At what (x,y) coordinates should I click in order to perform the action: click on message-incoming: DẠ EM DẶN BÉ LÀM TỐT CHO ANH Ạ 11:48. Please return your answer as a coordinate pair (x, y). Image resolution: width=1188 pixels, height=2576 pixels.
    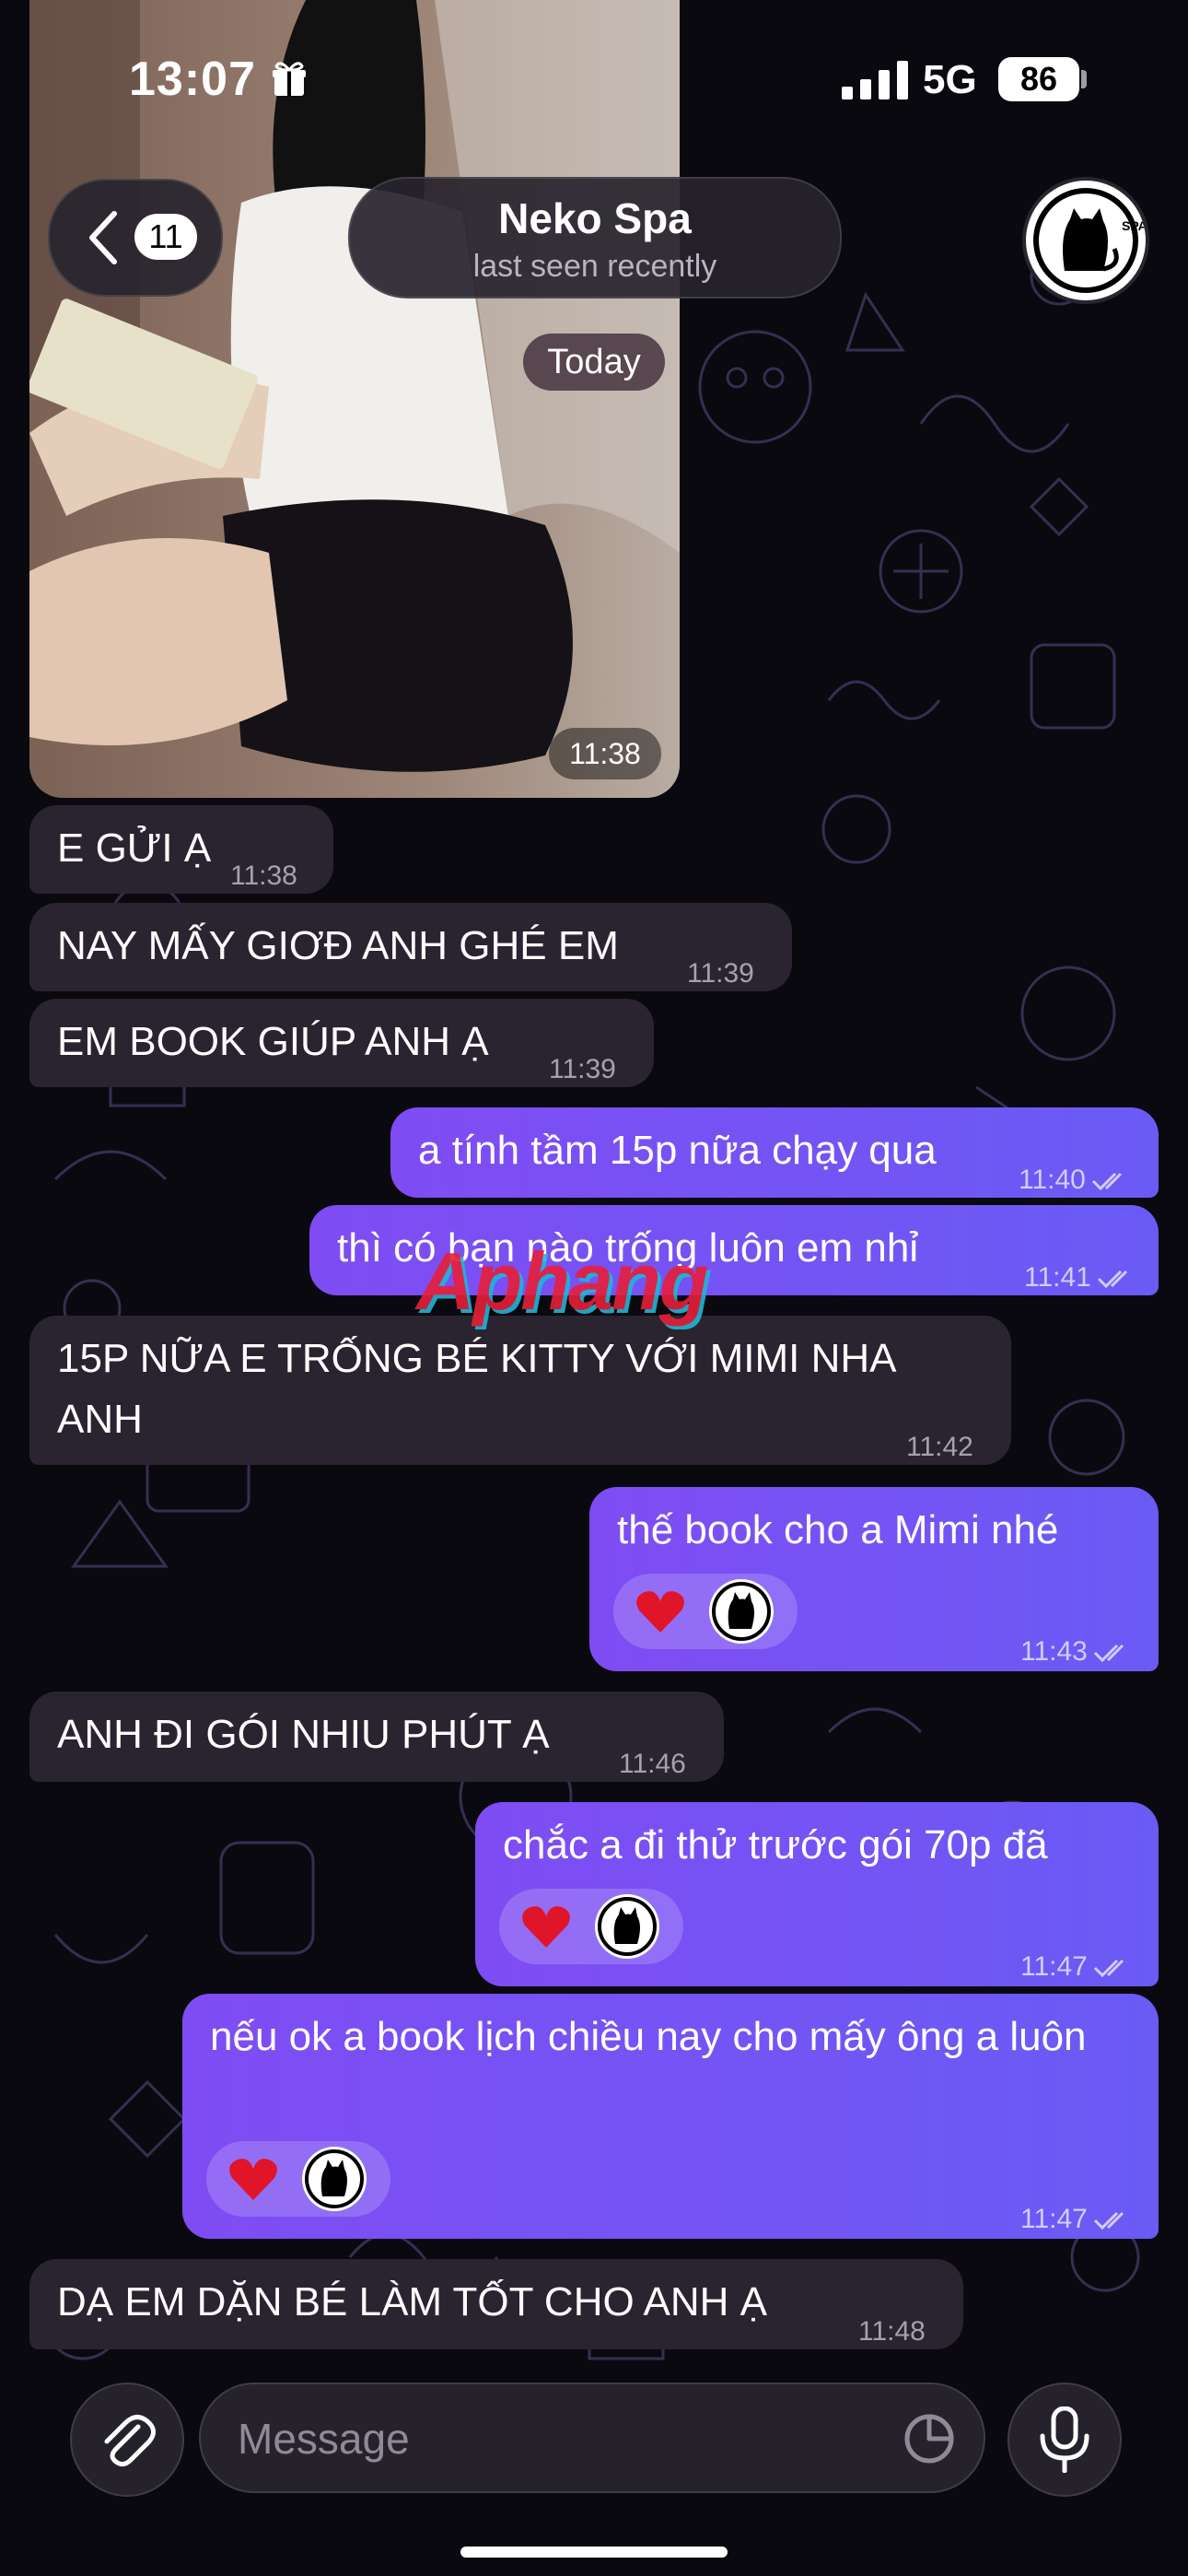
    Looking at the image, I should click on (496, 2304).